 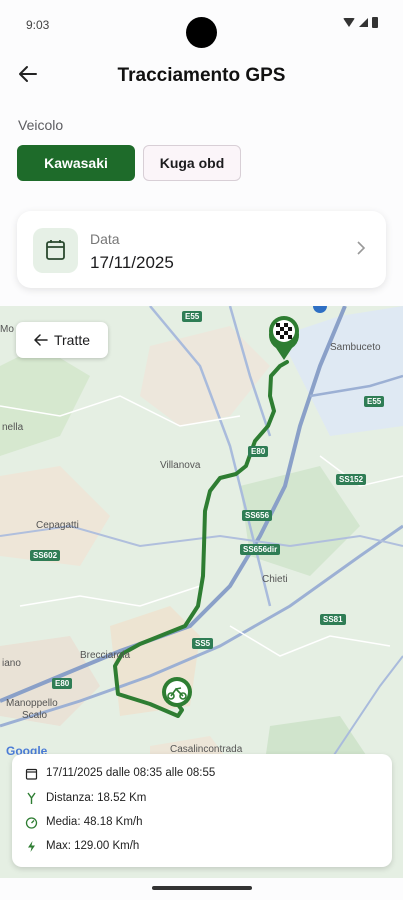 I want to click on trip-distance-row: Distanza: 18.52 Km, so click(x=85, y=798).